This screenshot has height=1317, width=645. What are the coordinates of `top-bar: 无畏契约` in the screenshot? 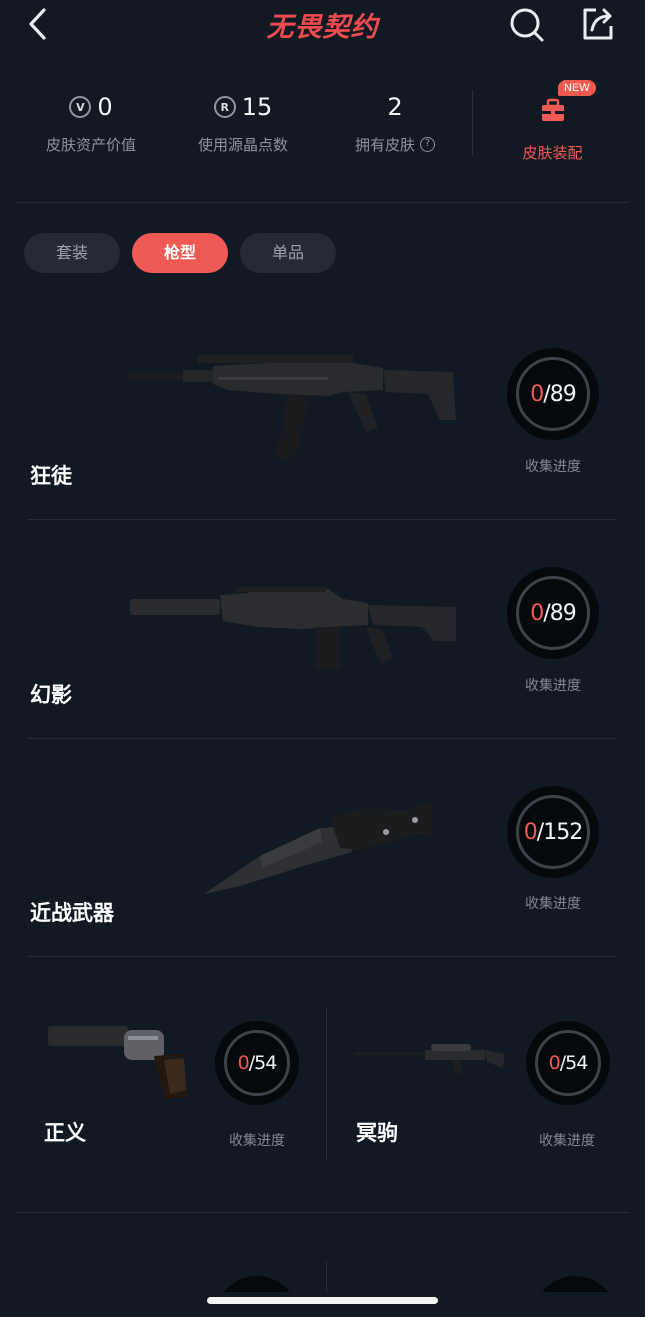 It's located at (322, 25).